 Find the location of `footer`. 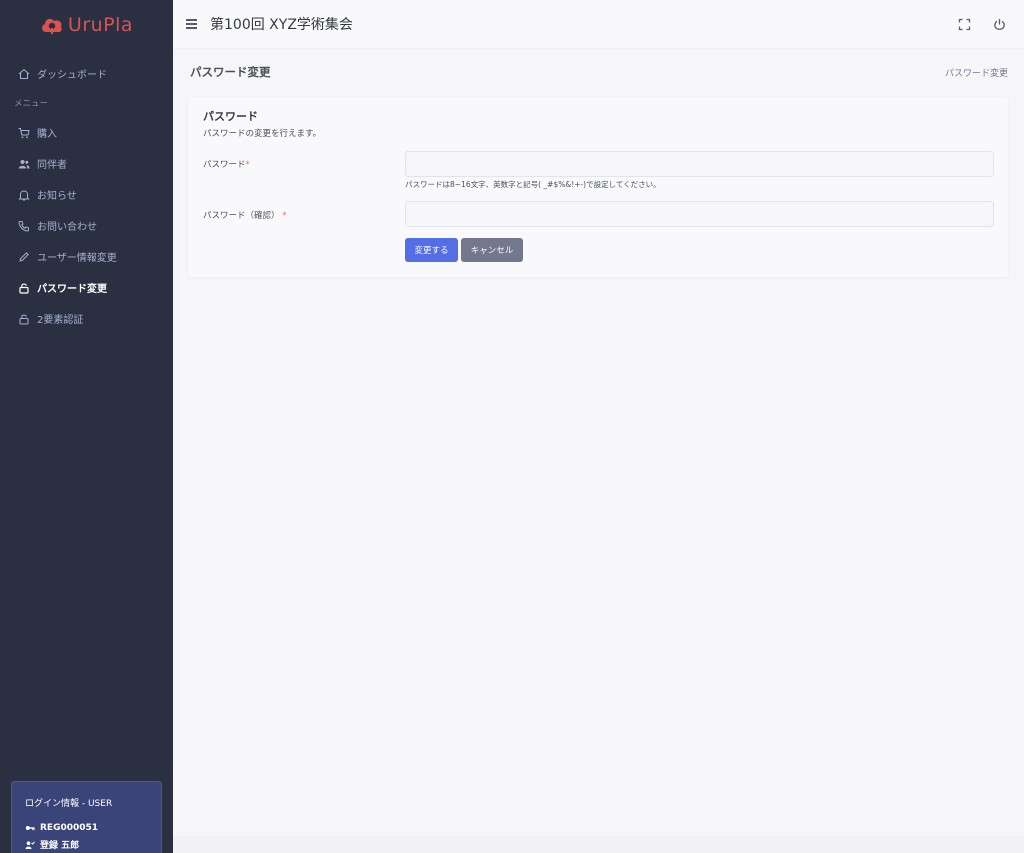

footer is located at coordinates (598, 844).